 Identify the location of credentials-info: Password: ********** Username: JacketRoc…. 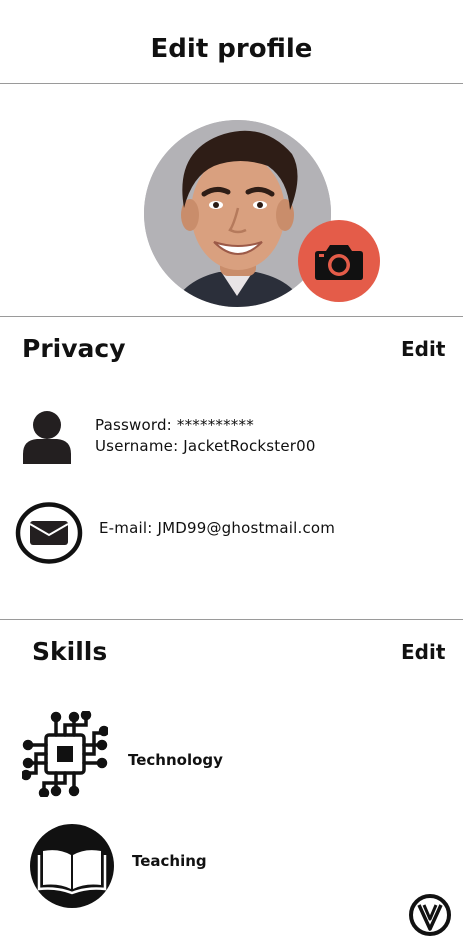
(205, 436).